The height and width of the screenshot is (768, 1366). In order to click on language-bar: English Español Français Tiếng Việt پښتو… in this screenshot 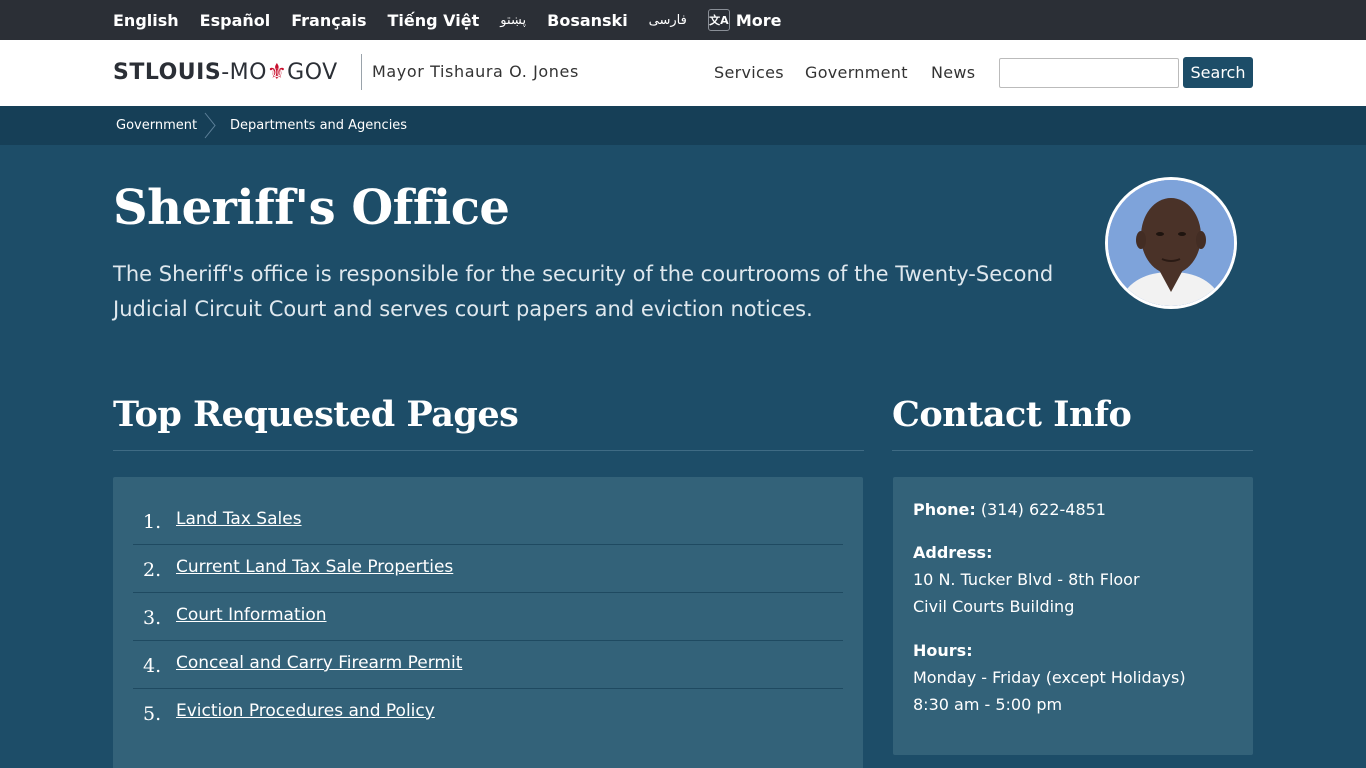, I will do `click(683, 20)`.